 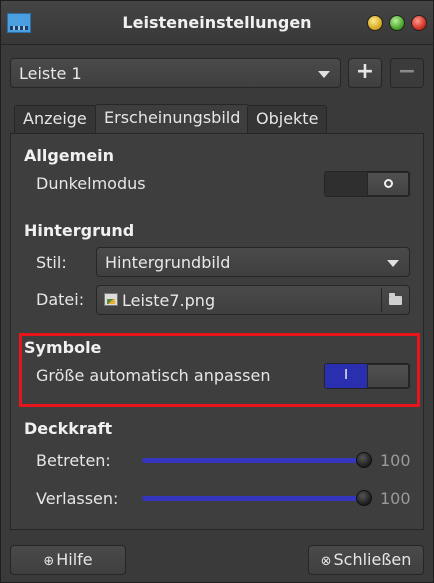 I want to click on panel-select: Leiste 1, so click(x=175, y=73).